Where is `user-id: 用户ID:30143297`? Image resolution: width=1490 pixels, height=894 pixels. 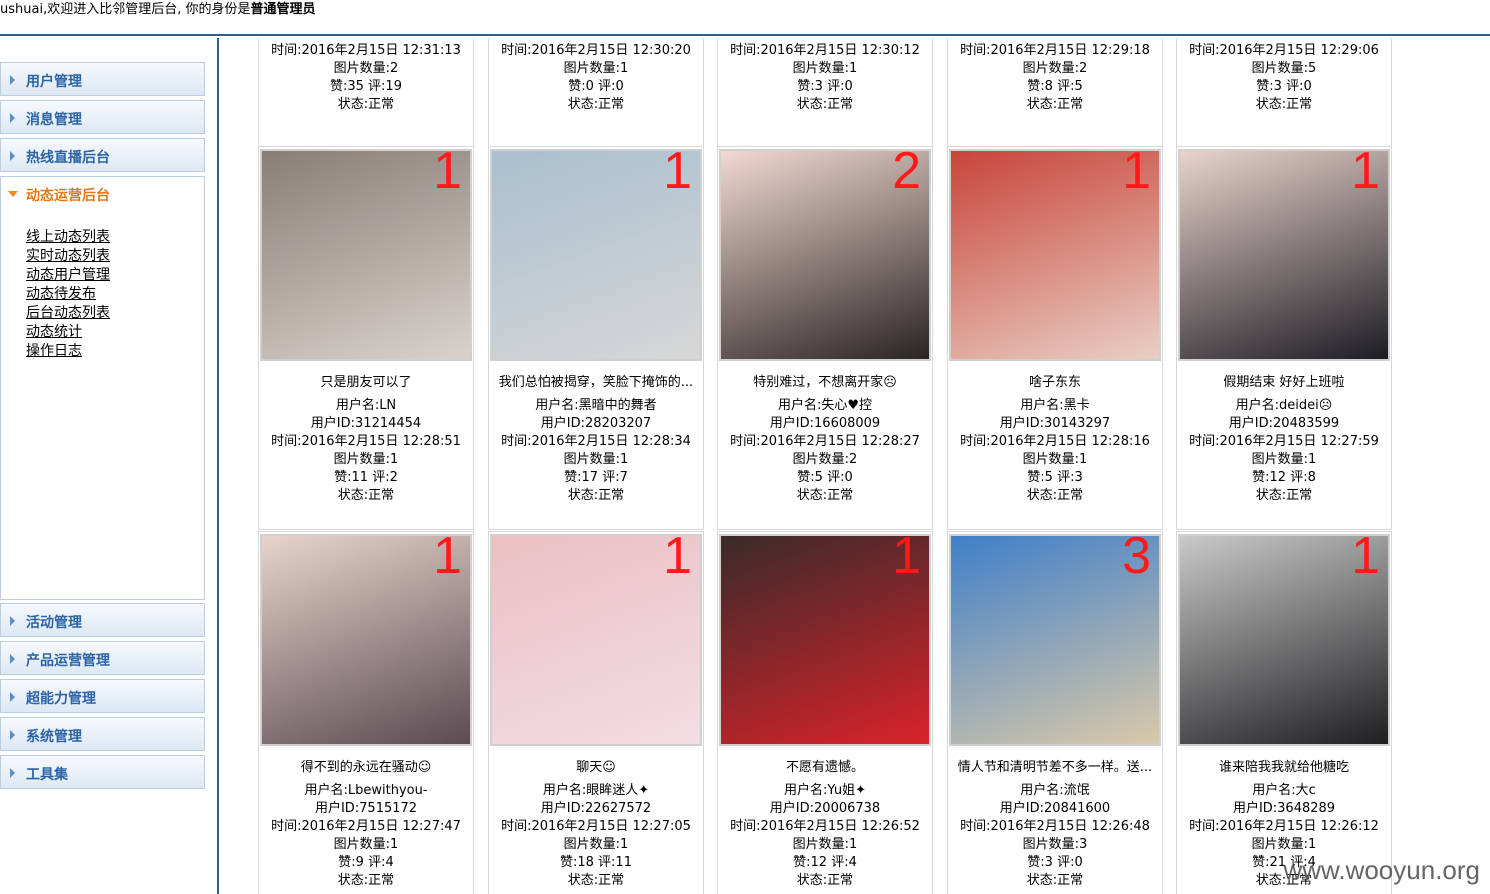
user-id: 用户ID:30143297 is located at coordinates (1055, 423).